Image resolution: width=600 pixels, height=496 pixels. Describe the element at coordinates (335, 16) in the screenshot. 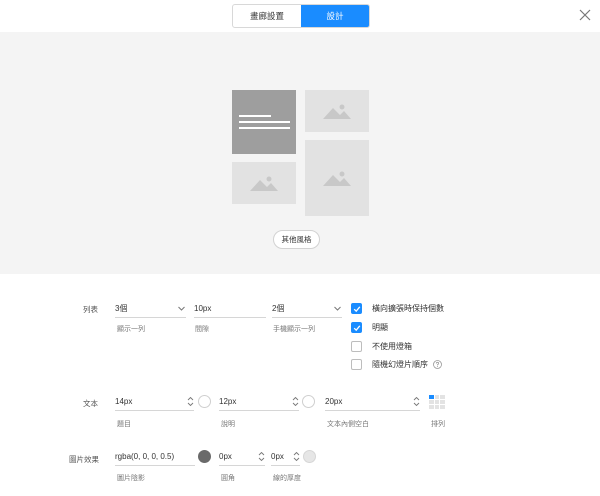

I see `tab-design: 設計` at that location.